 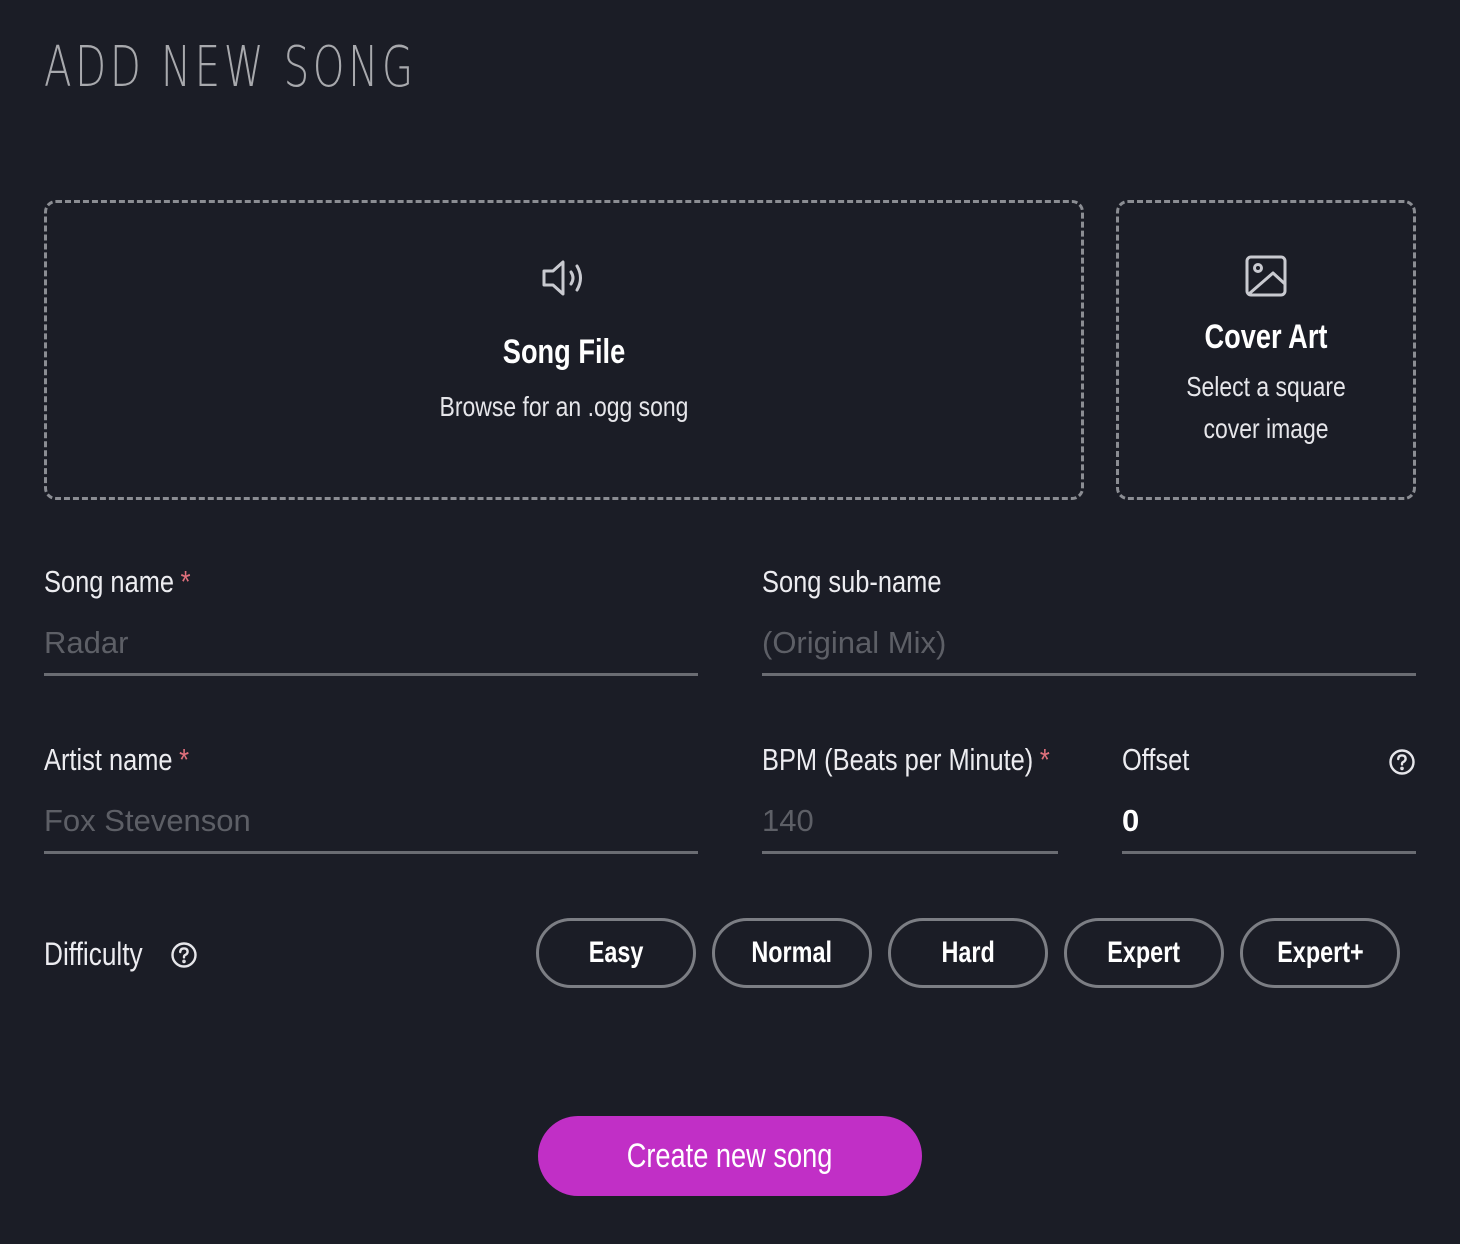 I want to click on bpm-field: BPM (Beats per Minute) *, so click(x=910, y=799).